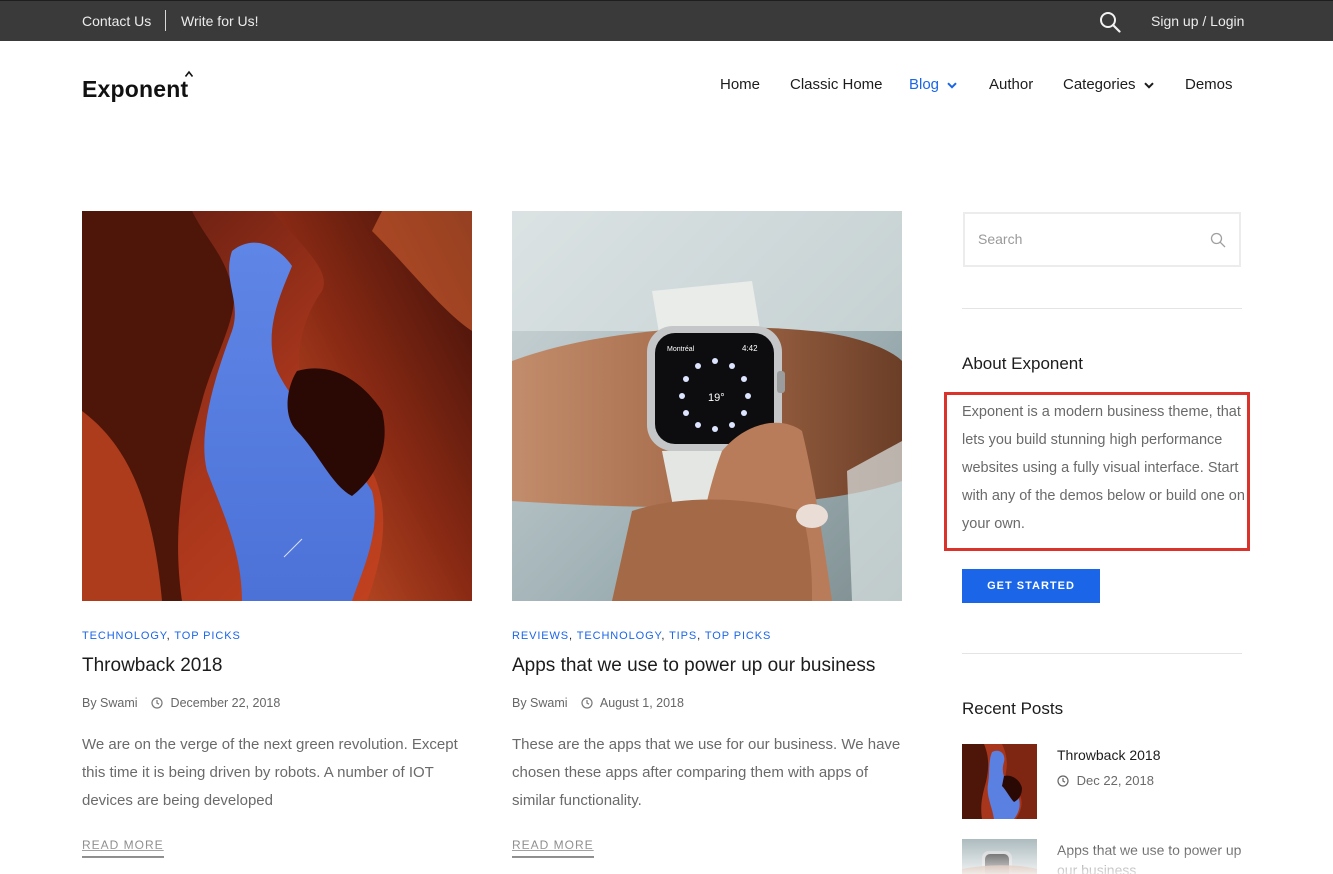 This screenshot has height=874, width=1333. I want to click on post-image-canyon, so click(277, 406).